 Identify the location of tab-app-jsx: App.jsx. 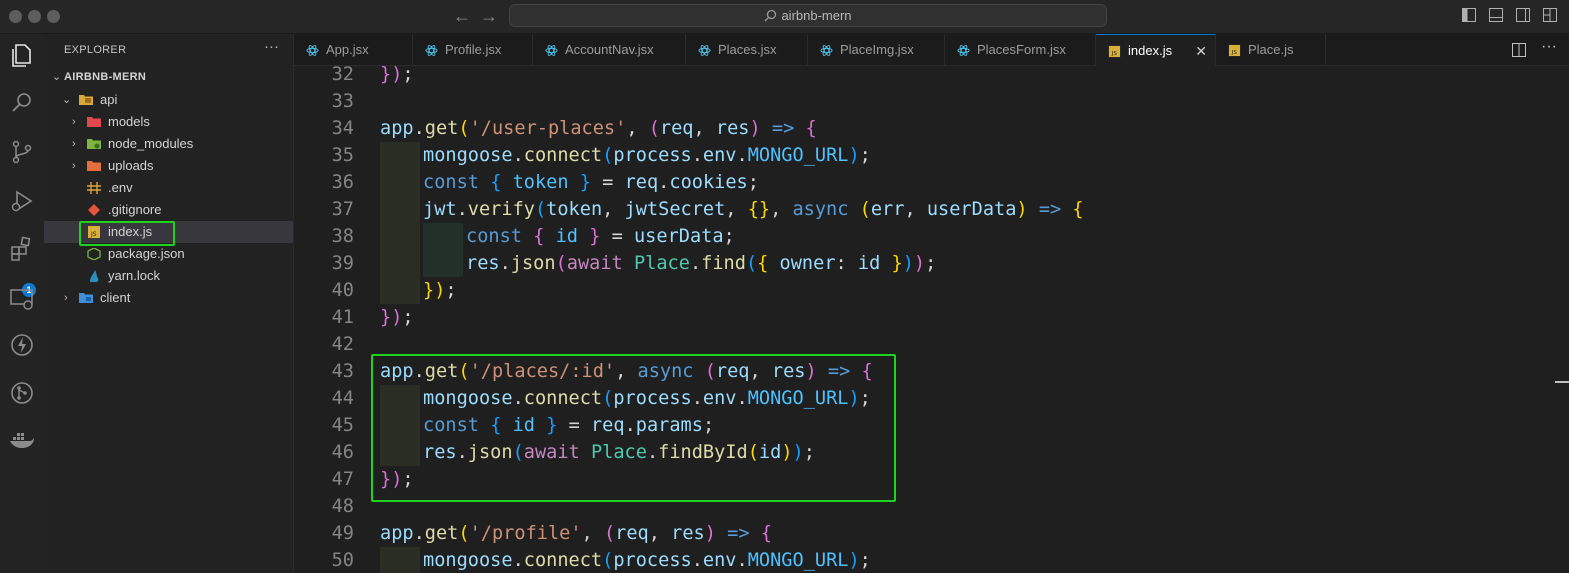
(353, 50).